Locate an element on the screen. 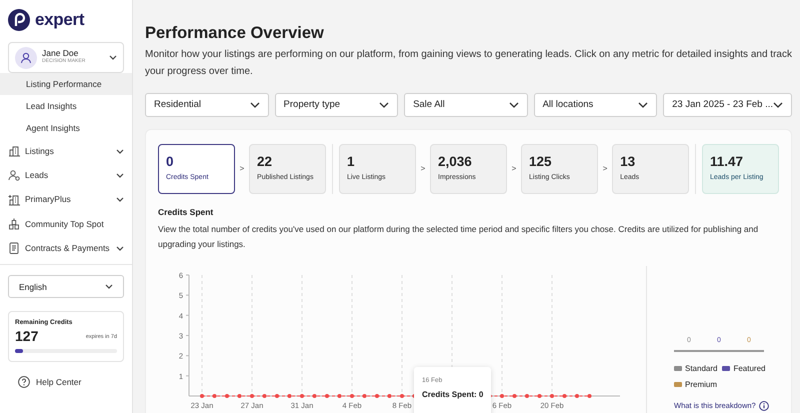 The image size is (800, 413). filter-select: Property type is located at coordinates (336, 105).